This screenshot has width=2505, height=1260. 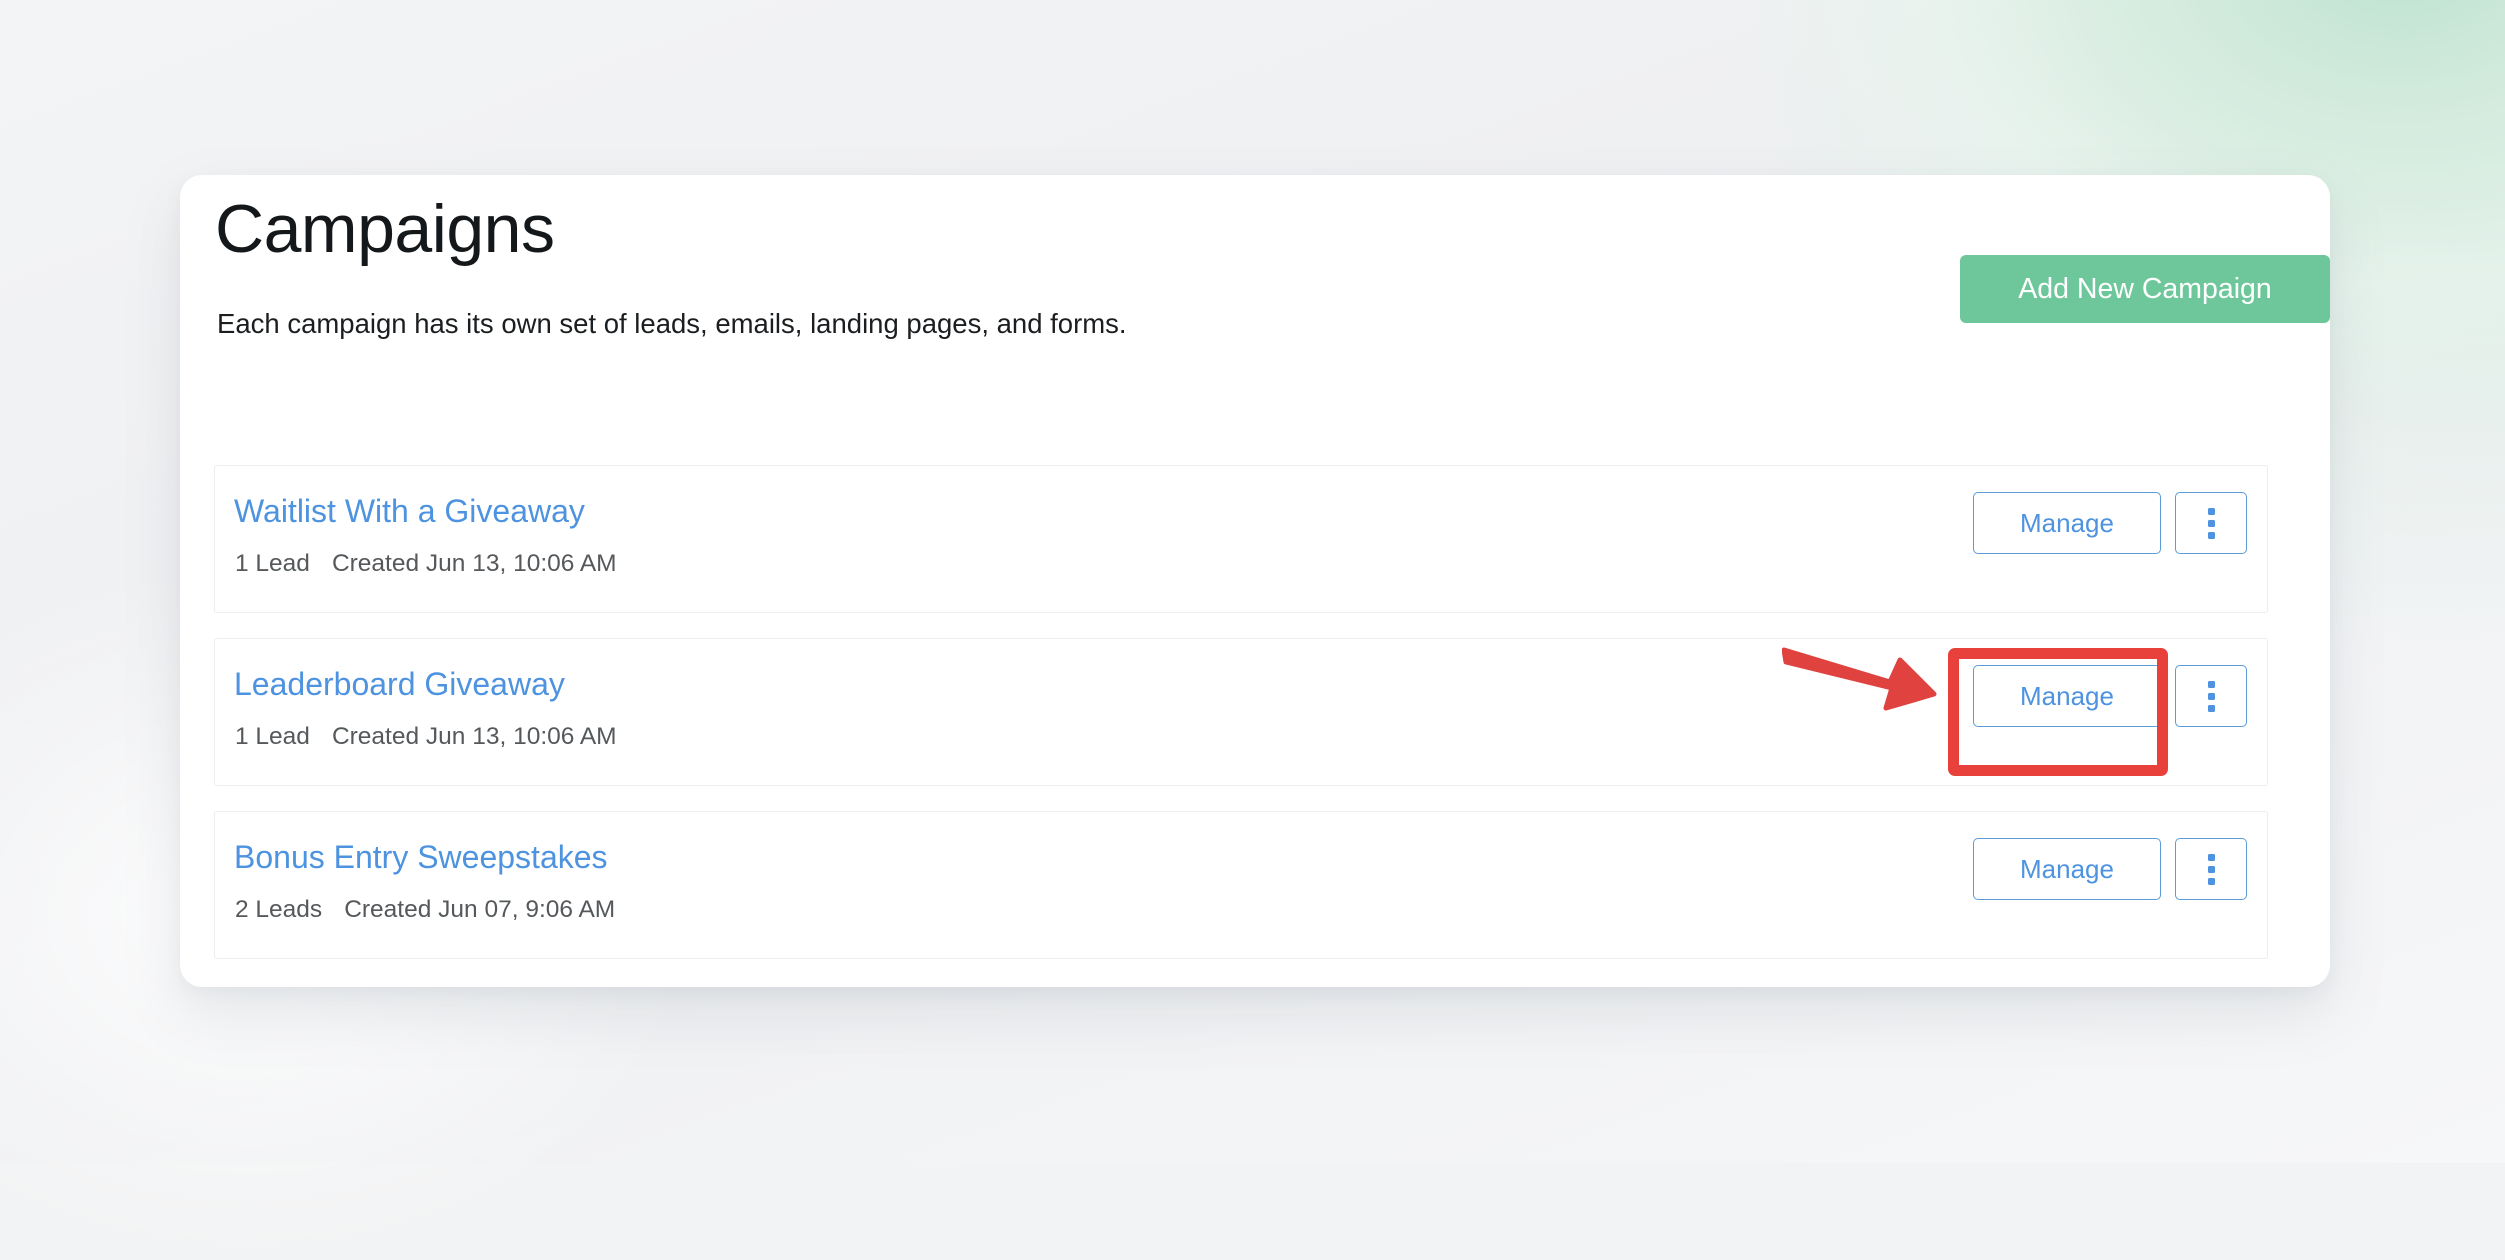 I want to click on campaign-name-link: Leaderboard Giveaway, so click(x=399, y=684).